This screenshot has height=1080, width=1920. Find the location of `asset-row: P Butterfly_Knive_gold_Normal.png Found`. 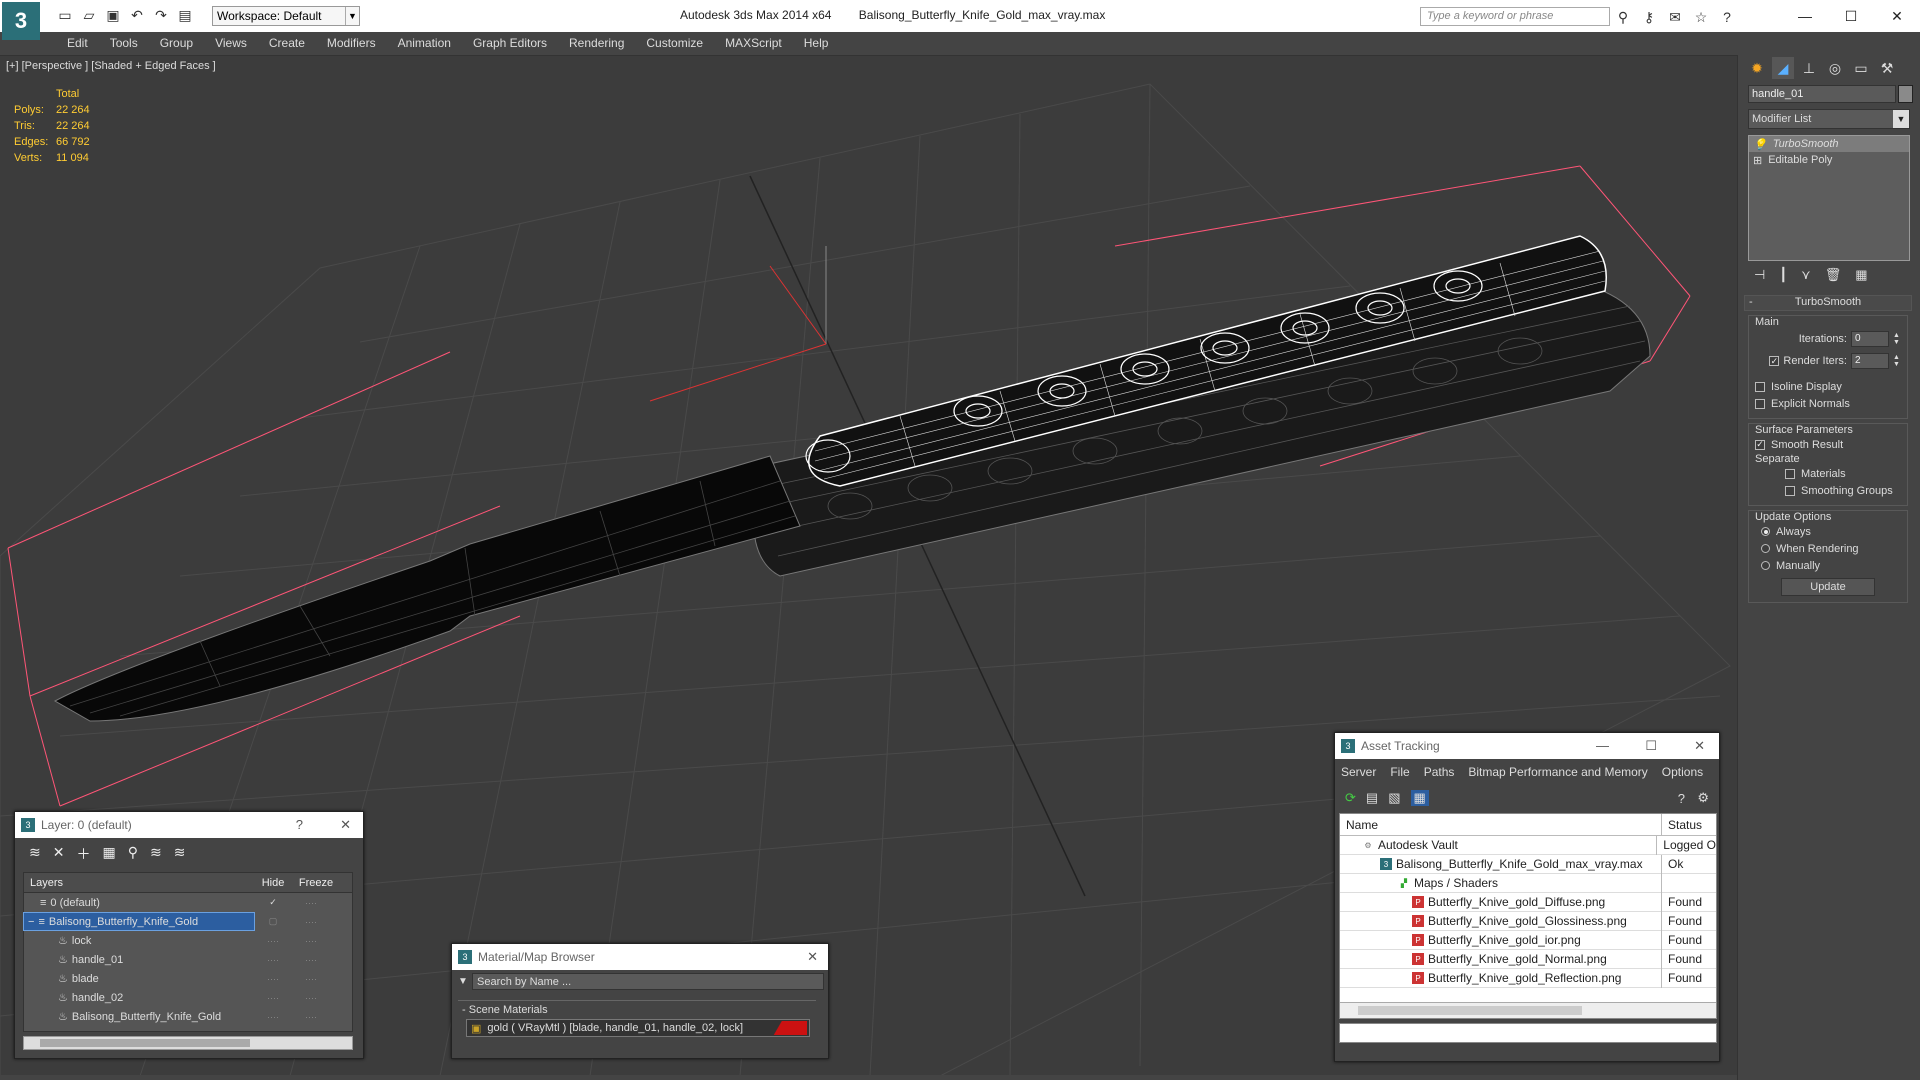

asset-row: P Butterfly_Knive_gold_Normal.png Found is located at coordinates (1528, 959).